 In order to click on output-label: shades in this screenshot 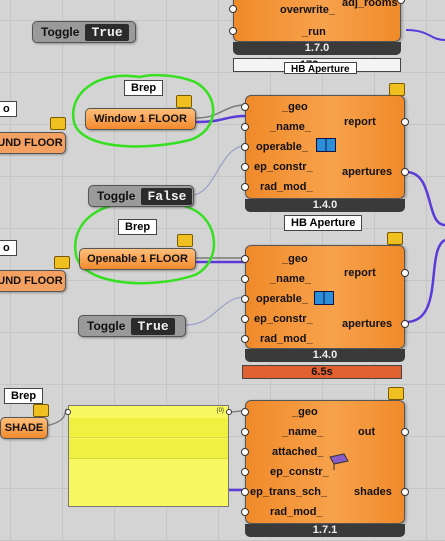, I will do `click(373, 492)`.